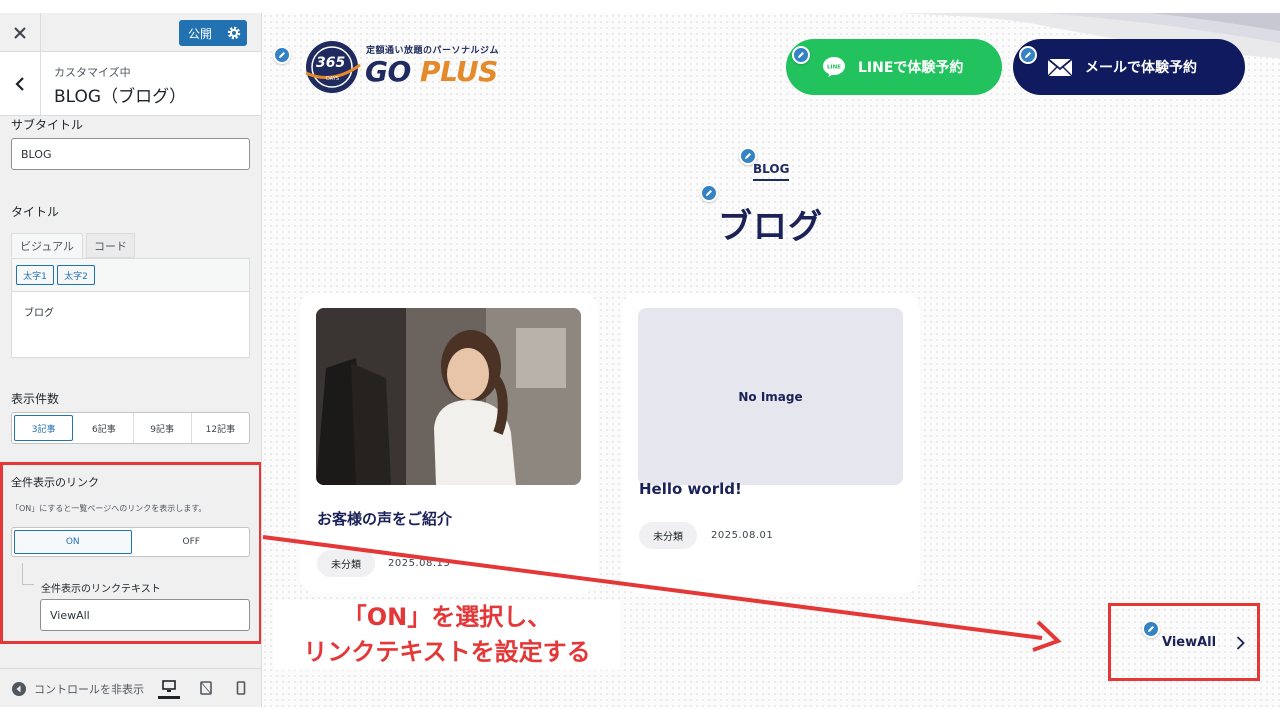  What do you see at coordinates (110, 245) in the screenshot?
I see `tab-code: コード` at bounding box center [110, 245].